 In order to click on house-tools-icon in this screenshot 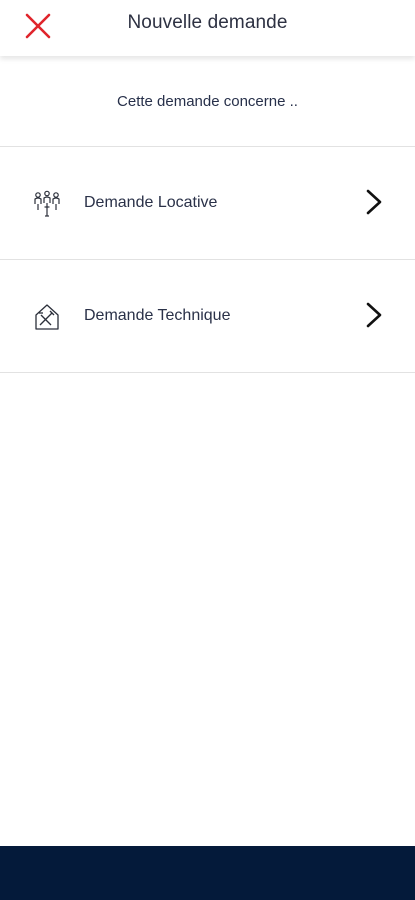, I will do `click(47, 317)`.